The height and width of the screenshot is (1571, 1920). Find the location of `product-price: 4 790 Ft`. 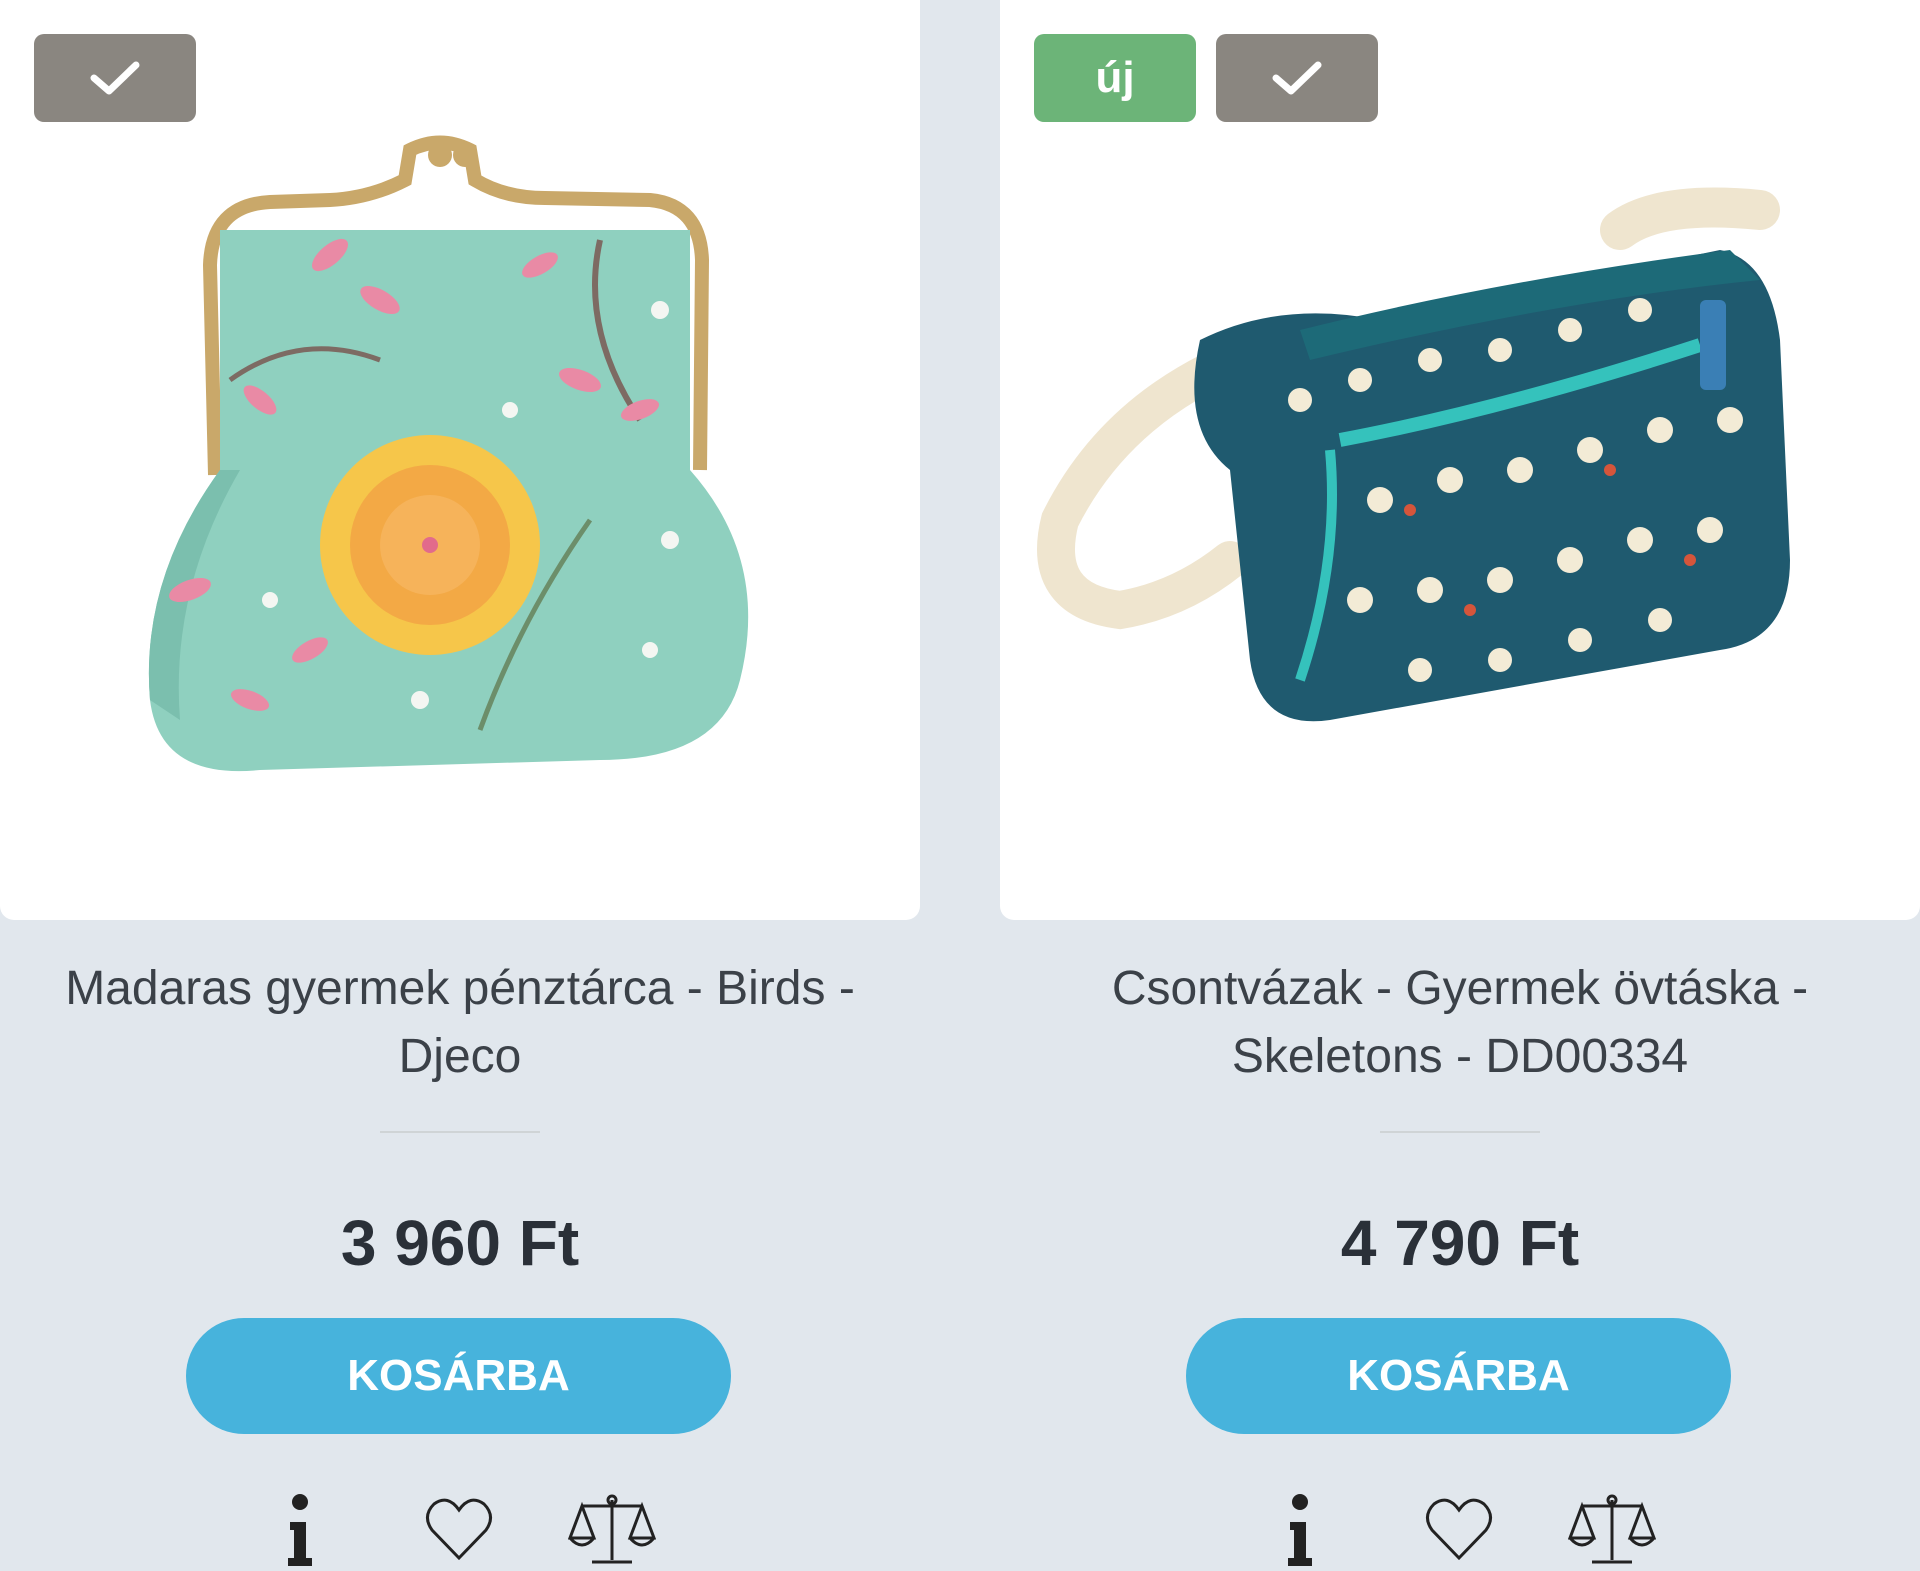

product-price: 4 790 Ft is located at coordinates (1460, 1243).